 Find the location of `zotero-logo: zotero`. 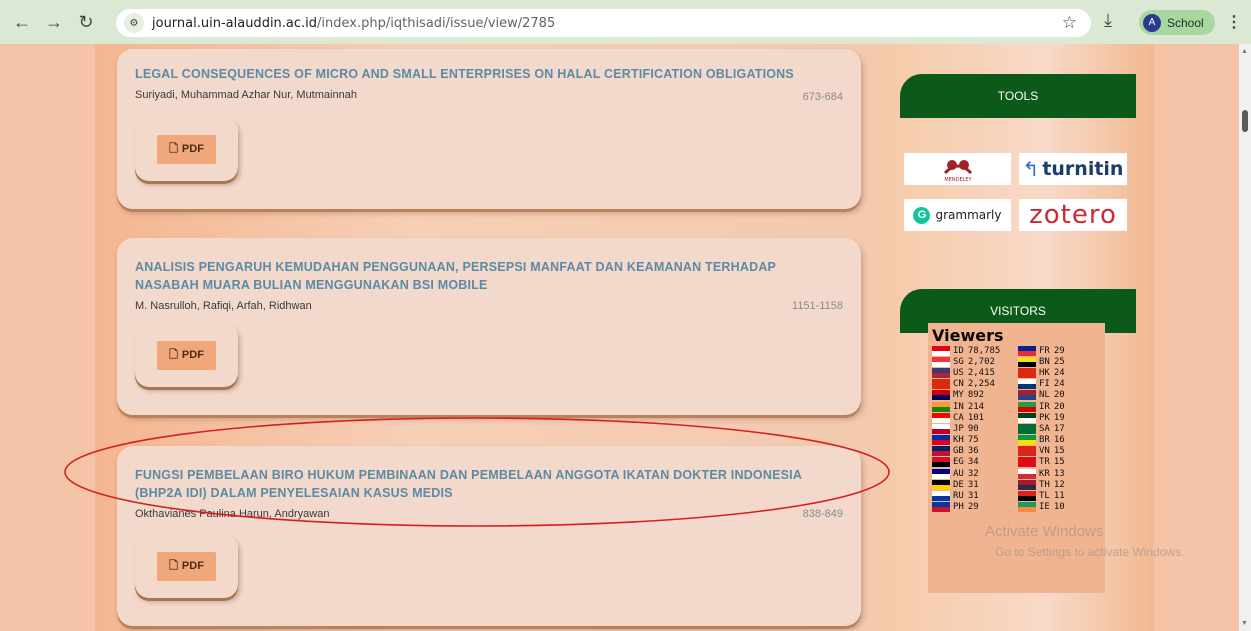

zotero-logo: zotero is located at coordinates (1073, 215).